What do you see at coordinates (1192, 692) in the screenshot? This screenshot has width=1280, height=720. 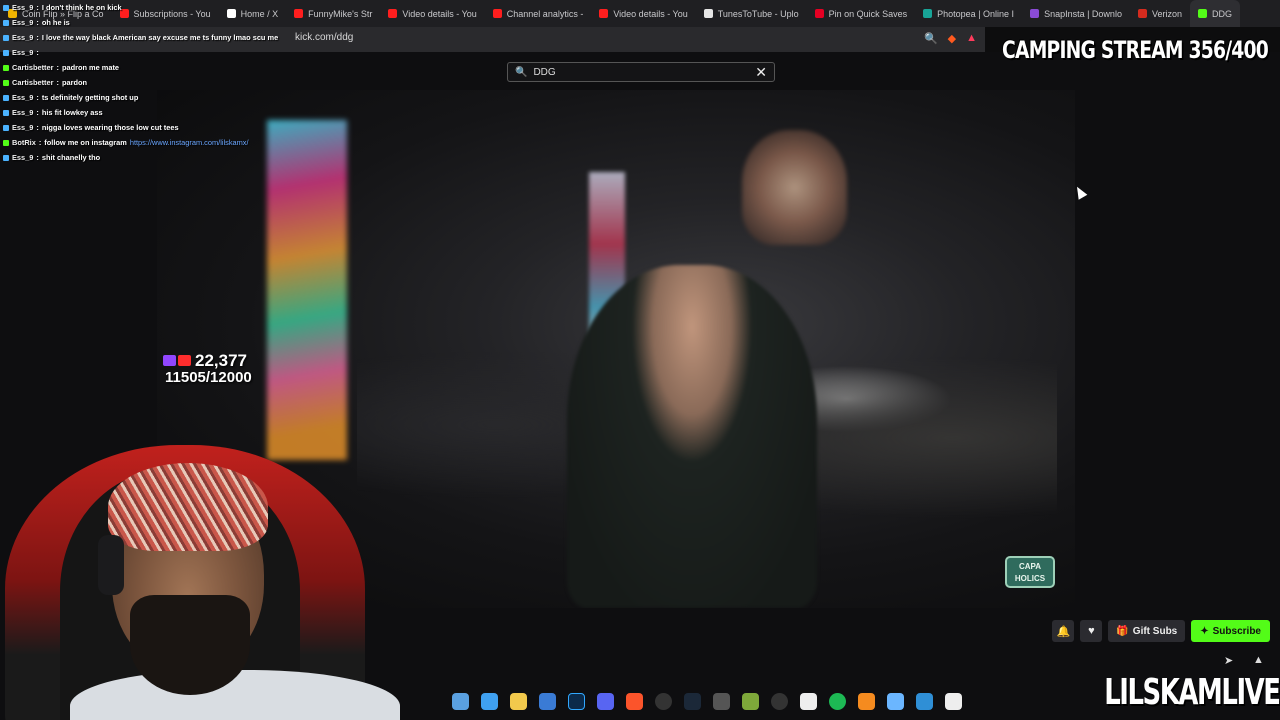 I see `brand-watermark: LILSKAMLIVE` at bounding box center [1192, 692].